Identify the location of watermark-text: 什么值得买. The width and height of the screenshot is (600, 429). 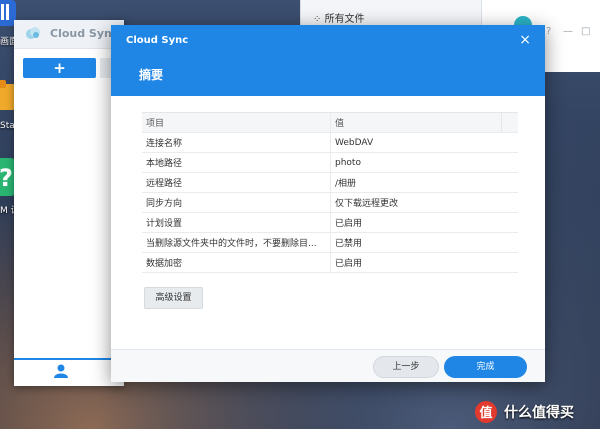
(539, 413).